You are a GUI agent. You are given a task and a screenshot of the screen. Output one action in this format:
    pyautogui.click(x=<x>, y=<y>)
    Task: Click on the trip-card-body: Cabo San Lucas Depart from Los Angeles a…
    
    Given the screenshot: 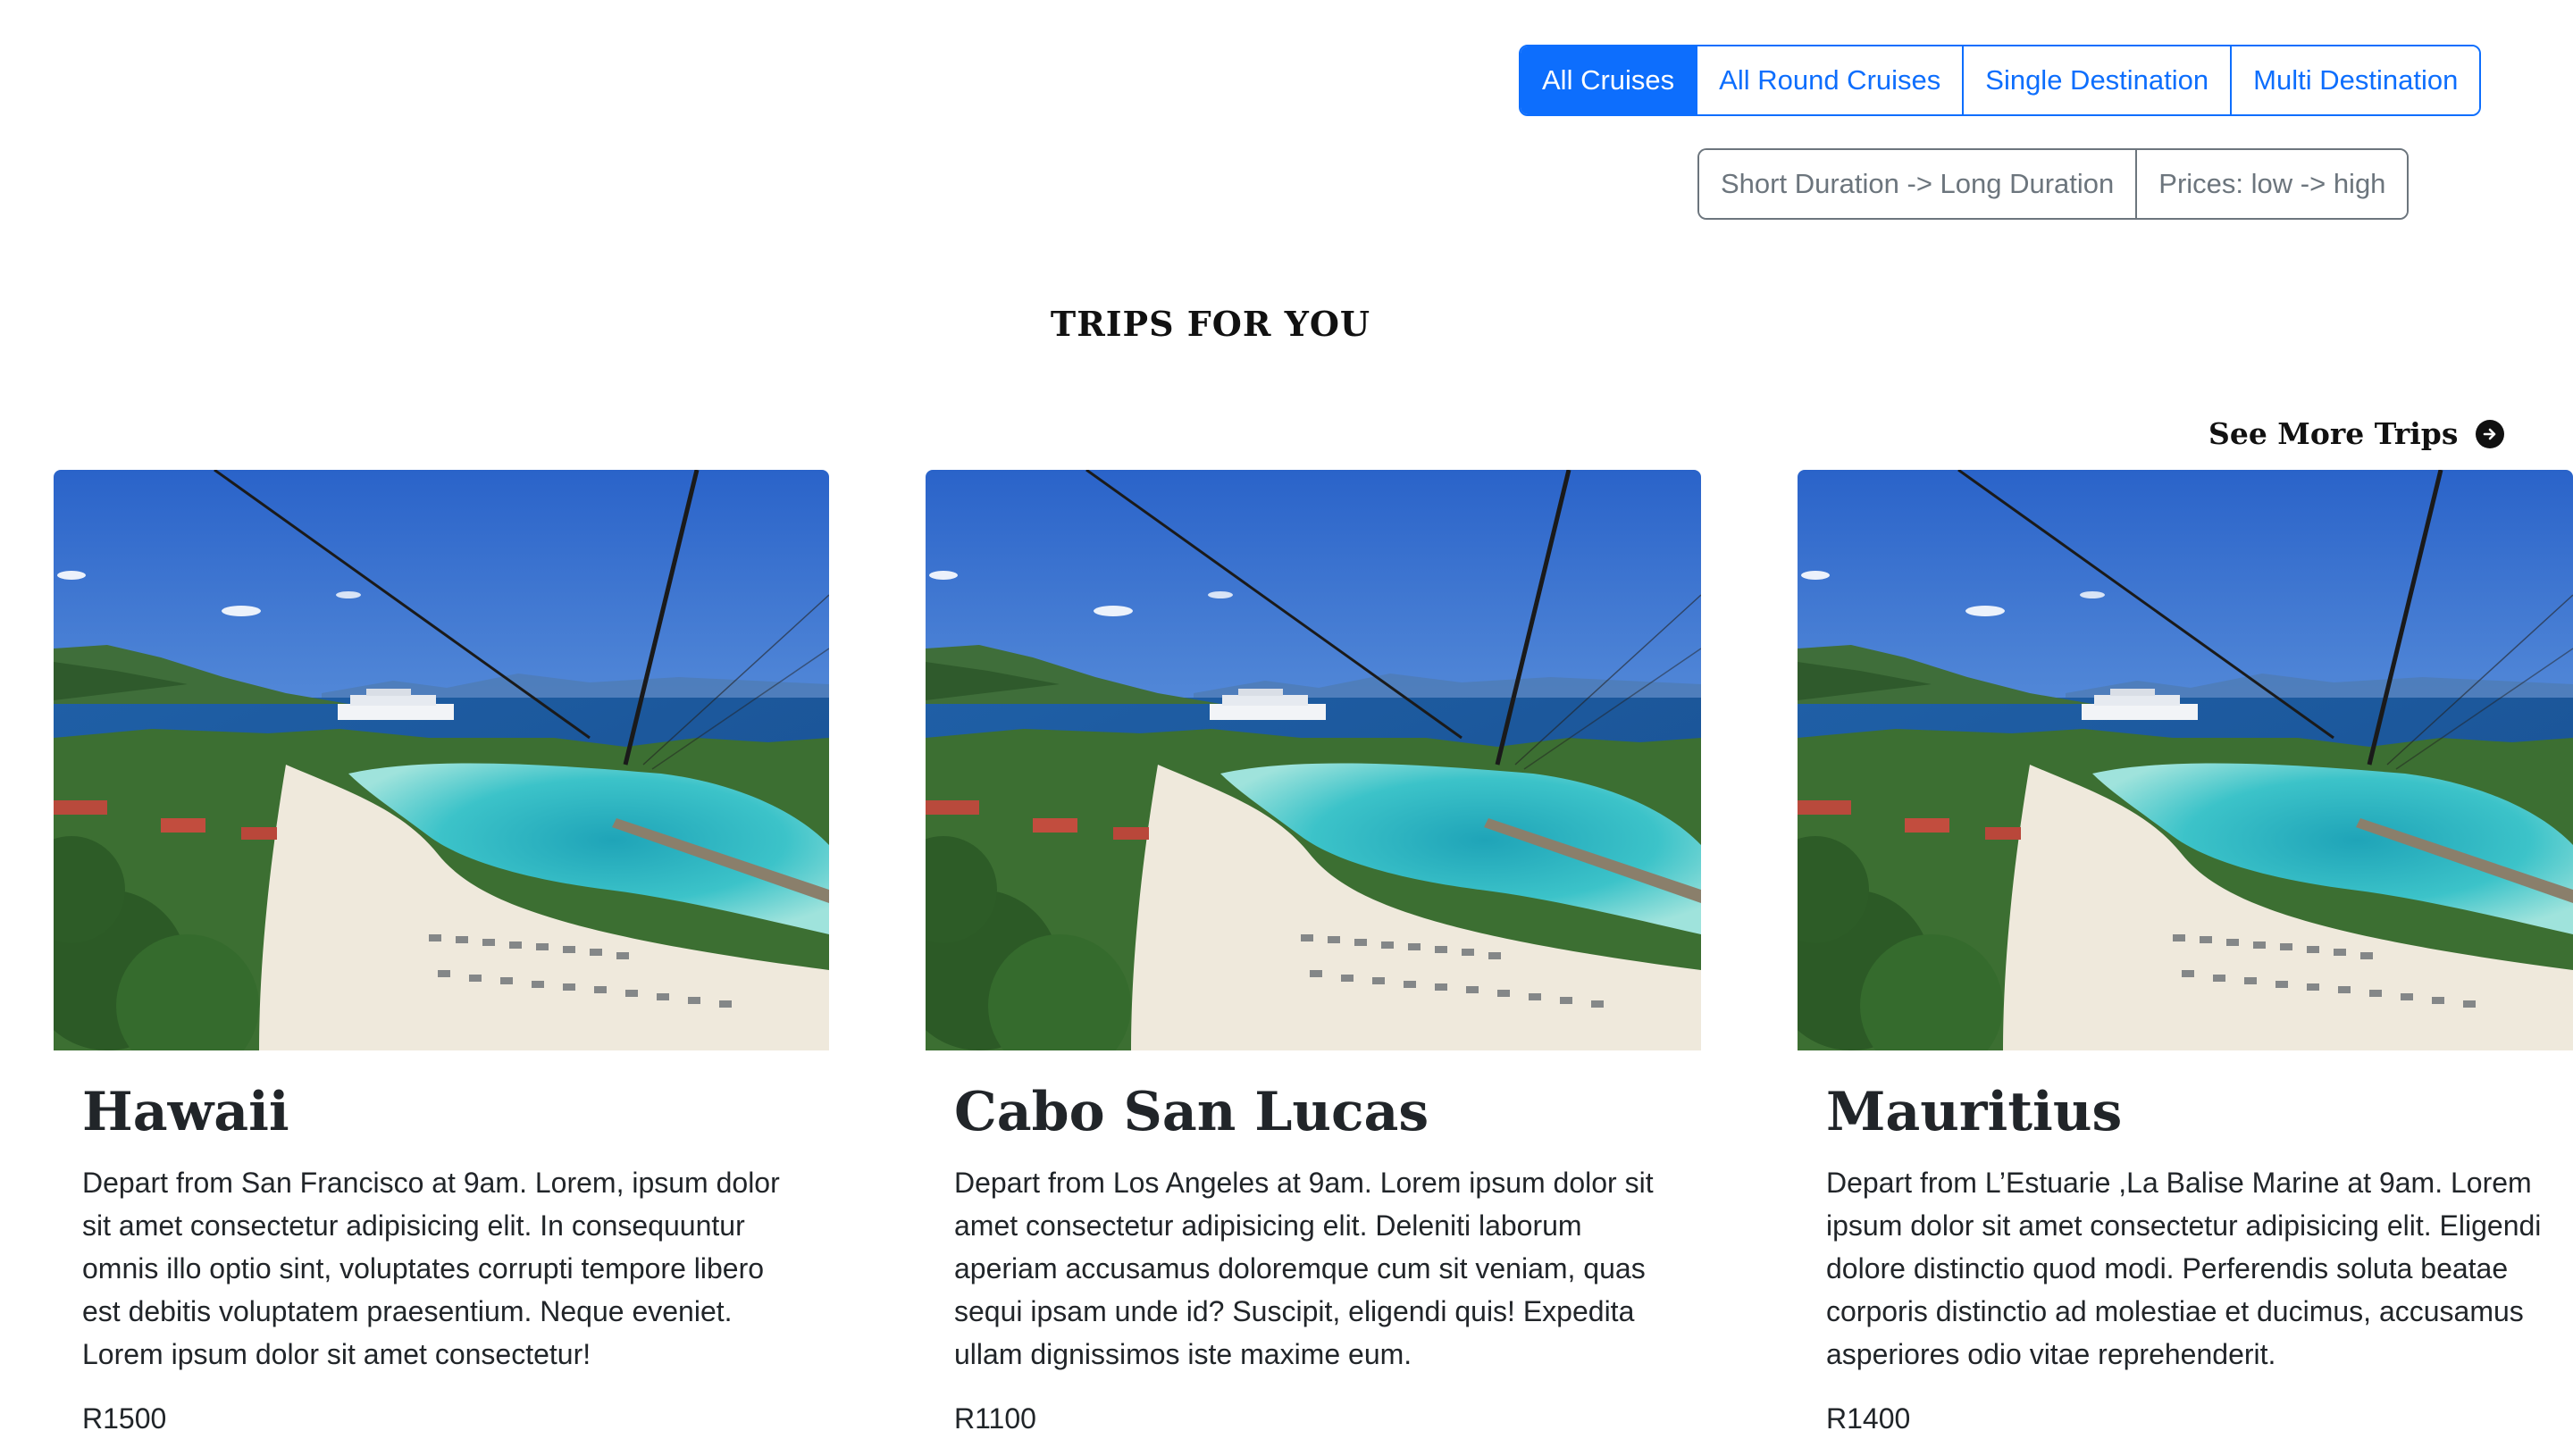 What is the action you would take?
    pyautogui.click(x=1313, y=1259)
    